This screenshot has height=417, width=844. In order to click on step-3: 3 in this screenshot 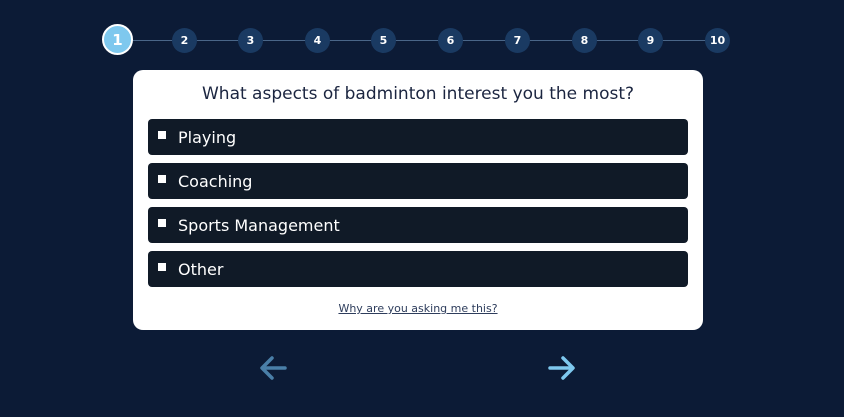, I will do `click(250, 40)`.